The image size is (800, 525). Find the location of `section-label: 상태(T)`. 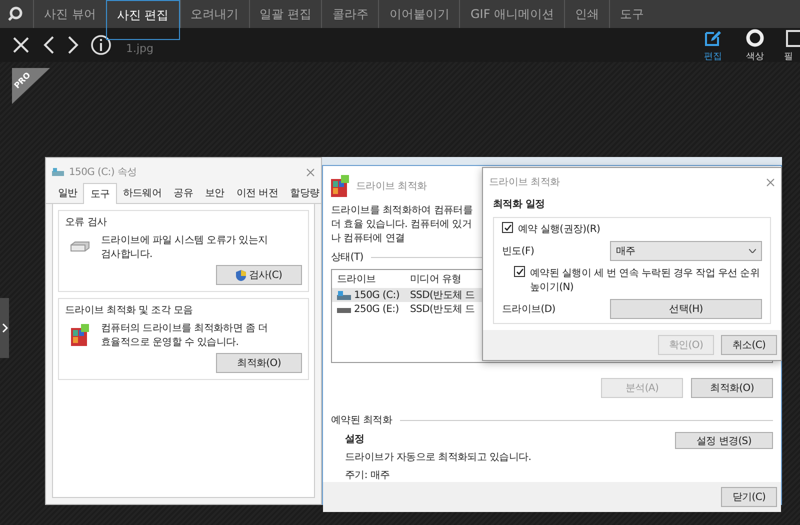

section-label: 상태(T) is located at coordinates (347, 257).